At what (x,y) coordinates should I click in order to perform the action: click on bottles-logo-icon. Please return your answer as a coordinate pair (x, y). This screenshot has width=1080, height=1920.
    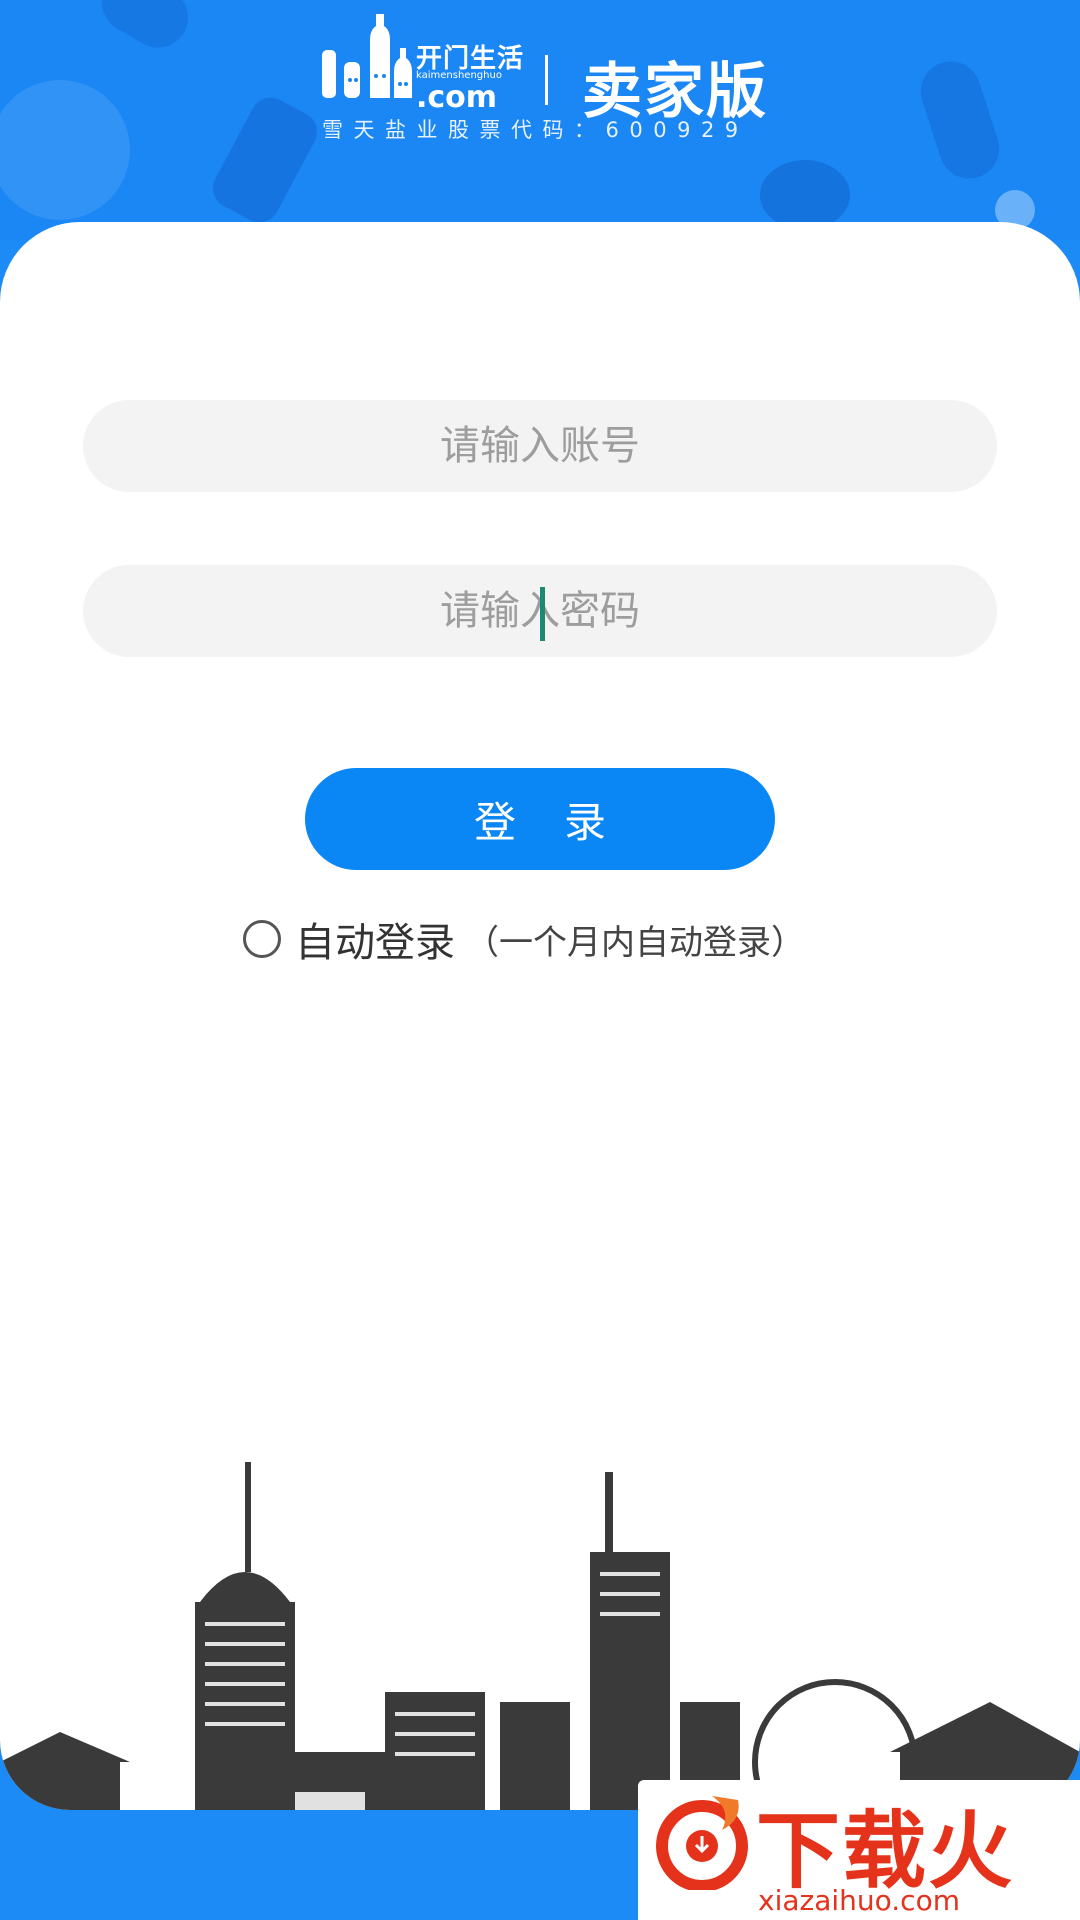
    Looking at the image, I should click on (367, 56).